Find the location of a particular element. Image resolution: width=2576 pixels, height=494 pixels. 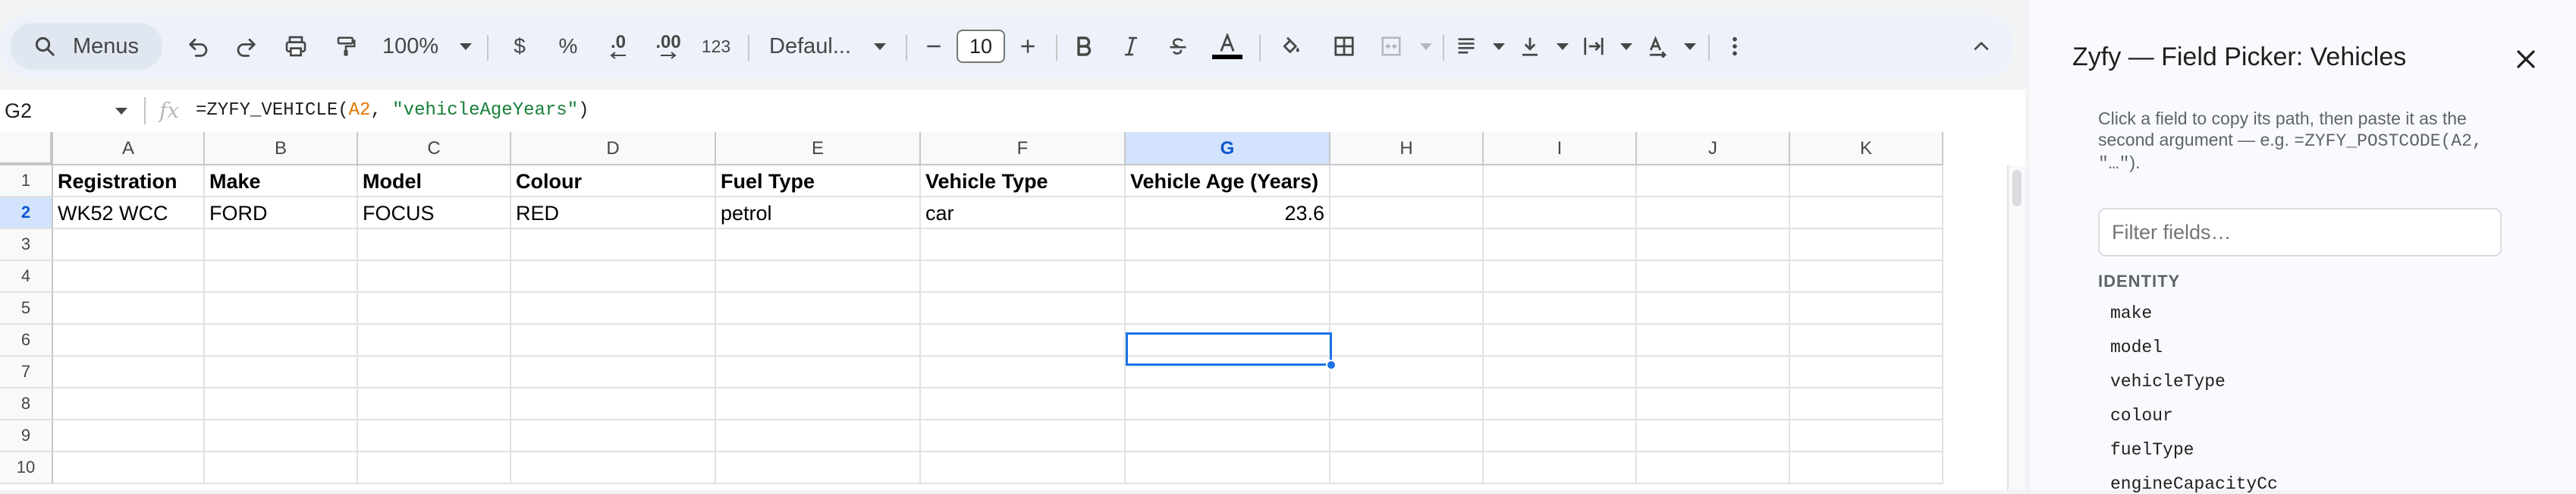

font-size-input: 10 is located at coordinates (981, 46).